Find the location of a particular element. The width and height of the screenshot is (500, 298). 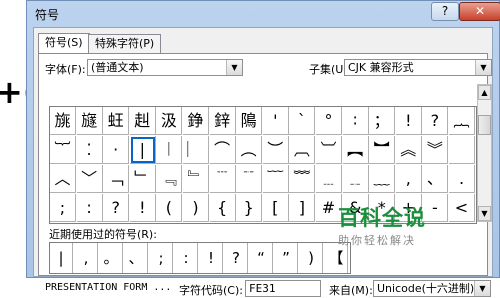

subset-select: CJK 兼容形式 ▼ is located at coordinates (418, 67).